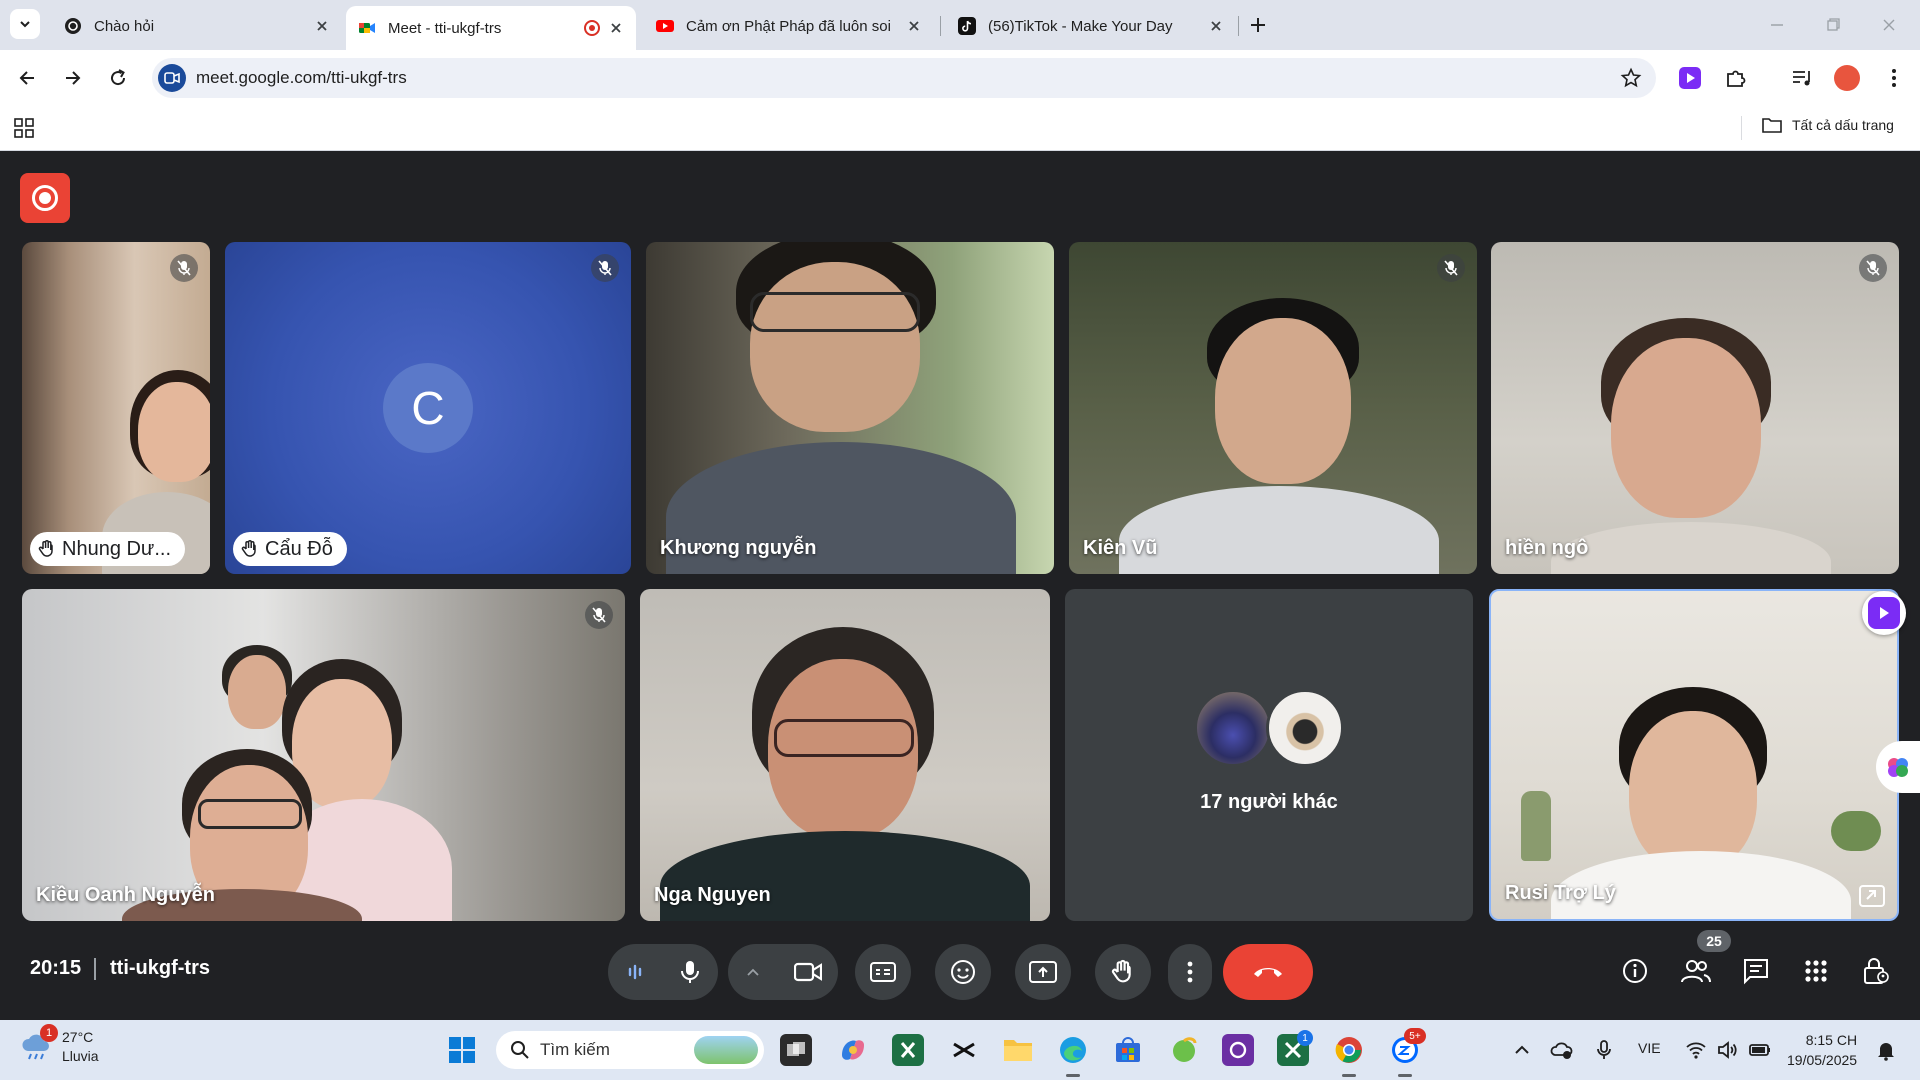 The image size is (1920, 1080). I want to click on excel-app, so click(908, 1050).